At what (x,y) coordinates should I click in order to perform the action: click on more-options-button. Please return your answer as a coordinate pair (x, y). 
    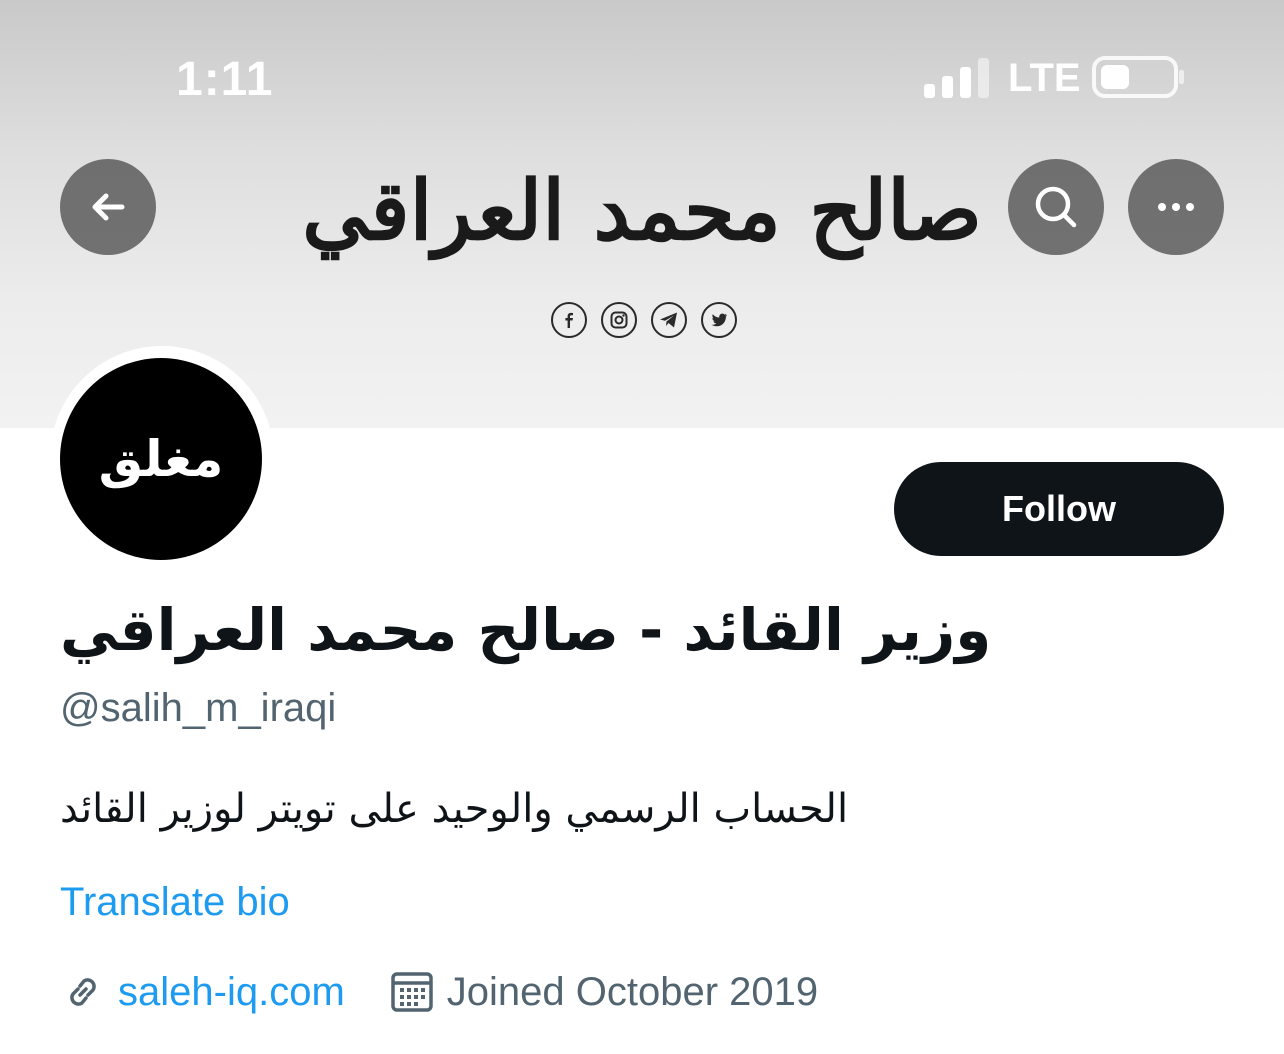
    Looking at the image, I should click on (1176, 207).